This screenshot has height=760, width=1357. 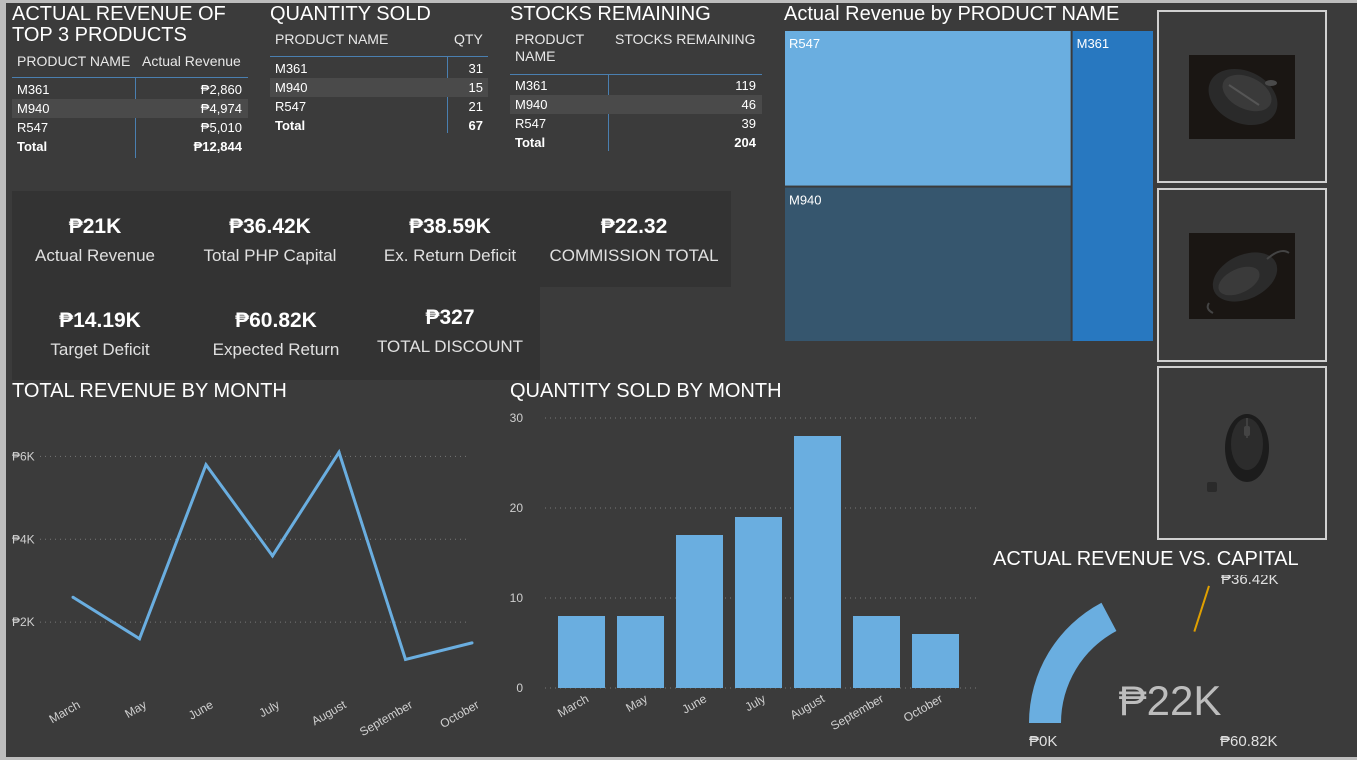 I want to click on line-chart-x-tick: July, so click(x=269, y=708).